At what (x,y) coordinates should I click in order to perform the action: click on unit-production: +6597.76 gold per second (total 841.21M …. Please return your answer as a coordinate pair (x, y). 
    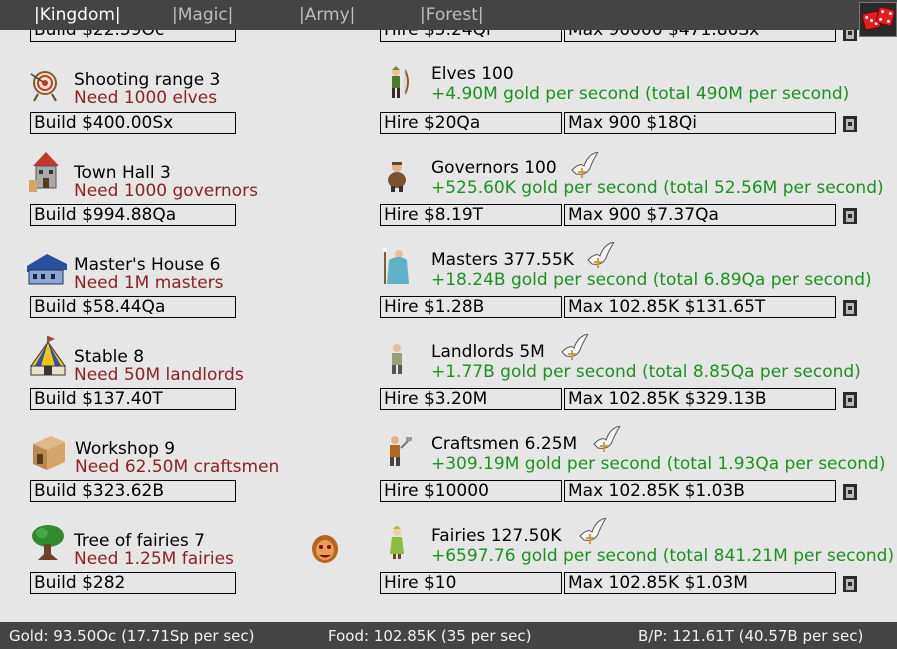
    Looking at the image, I should click on (663, 556).